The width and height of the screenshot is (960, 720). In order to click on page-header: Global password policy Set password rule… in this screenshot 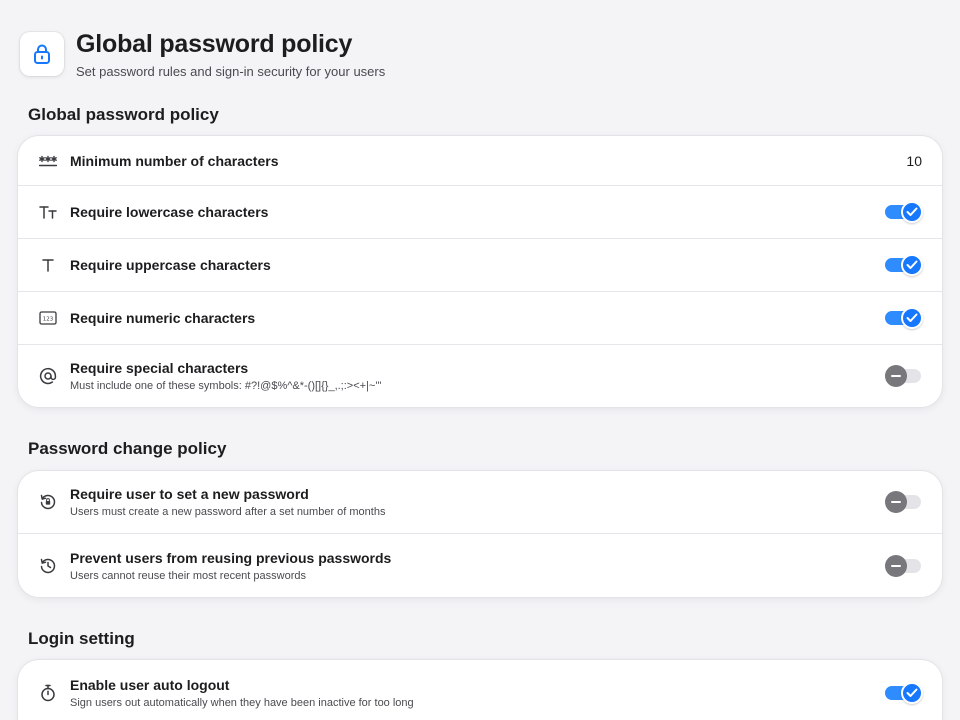, I will do `click(203, 54)`.